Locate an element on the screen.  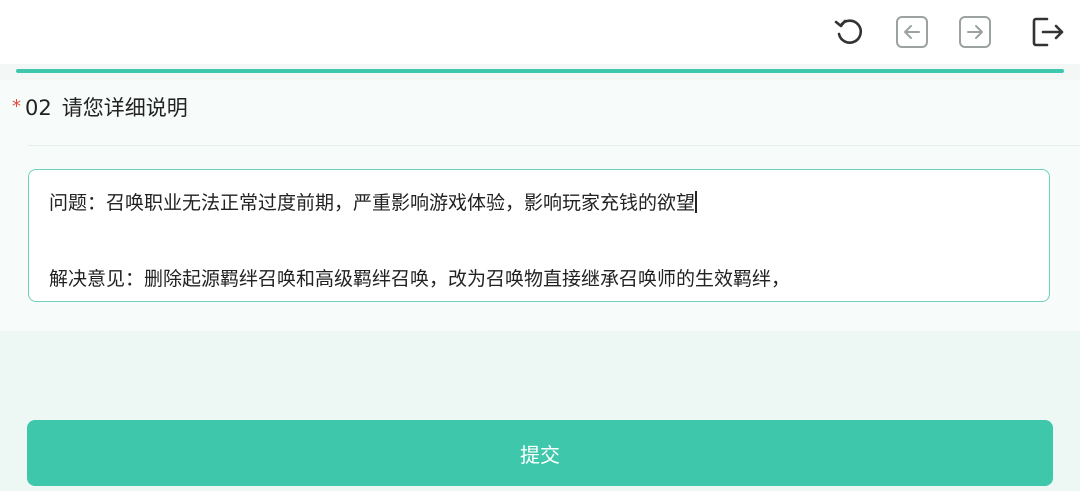
answer-line-blank is located at coordinates (539, 241).